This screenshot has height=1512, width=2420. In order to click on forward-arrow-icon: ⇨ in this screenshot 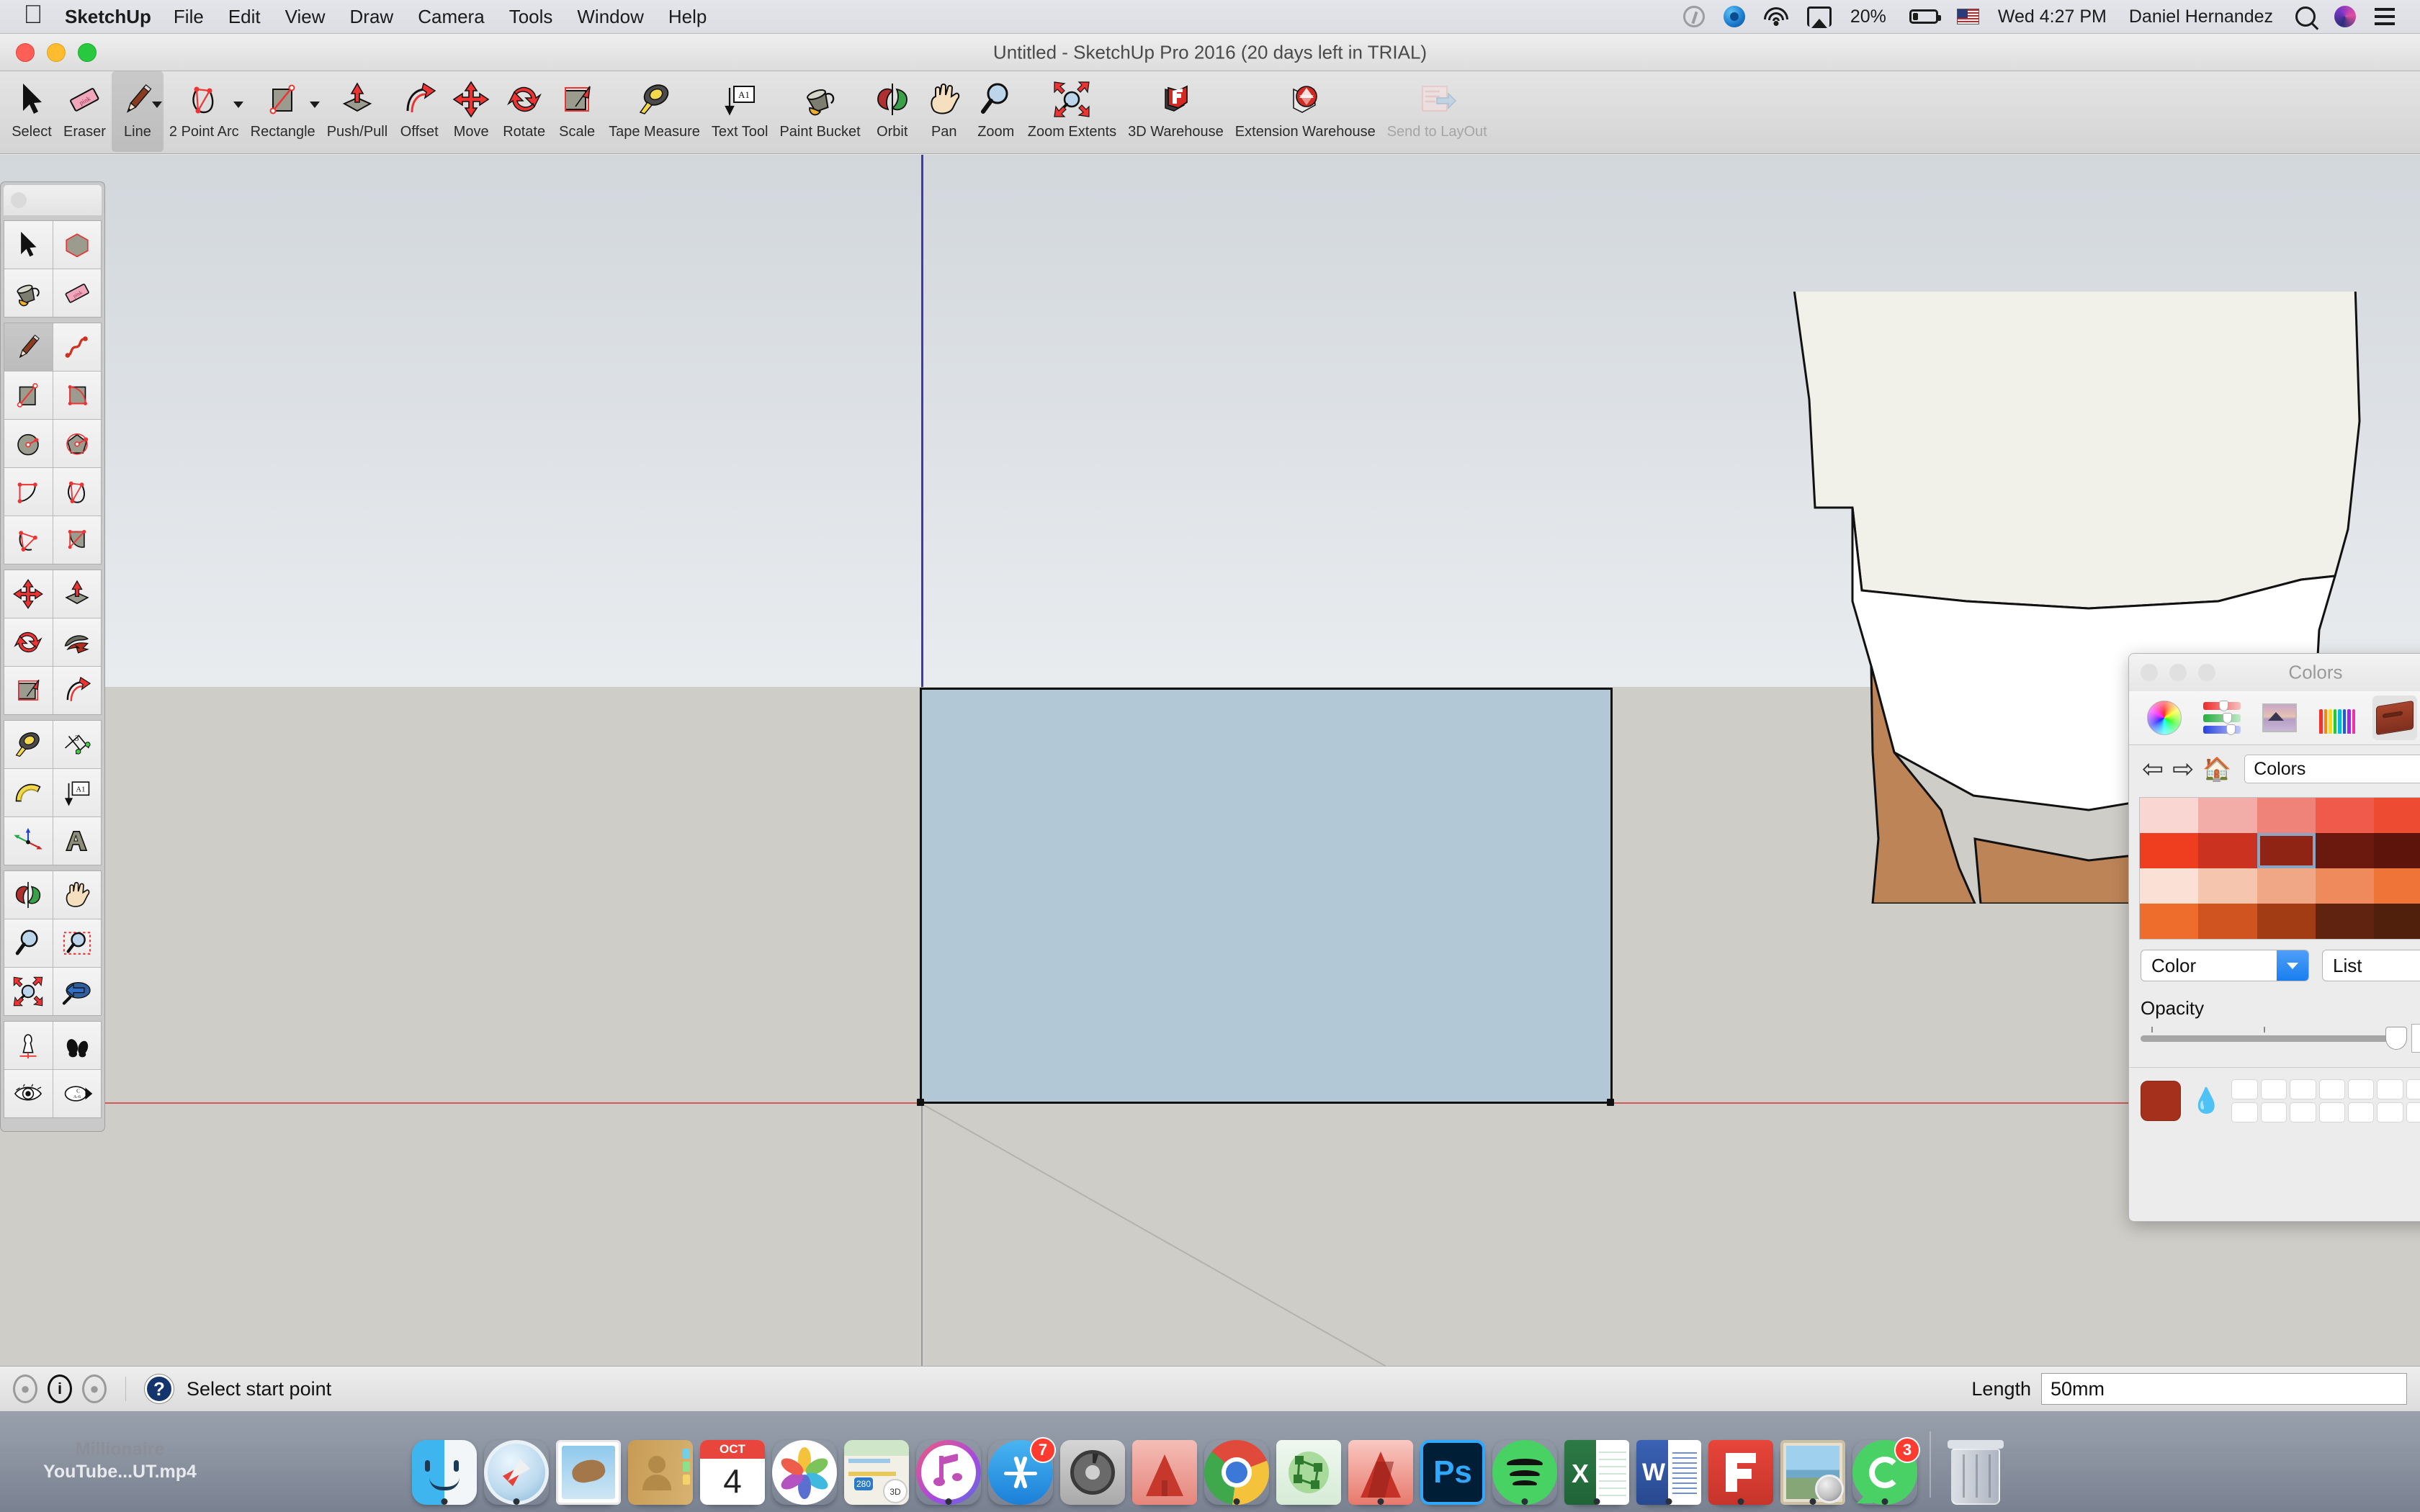, I will do `click(2183, 769)`.